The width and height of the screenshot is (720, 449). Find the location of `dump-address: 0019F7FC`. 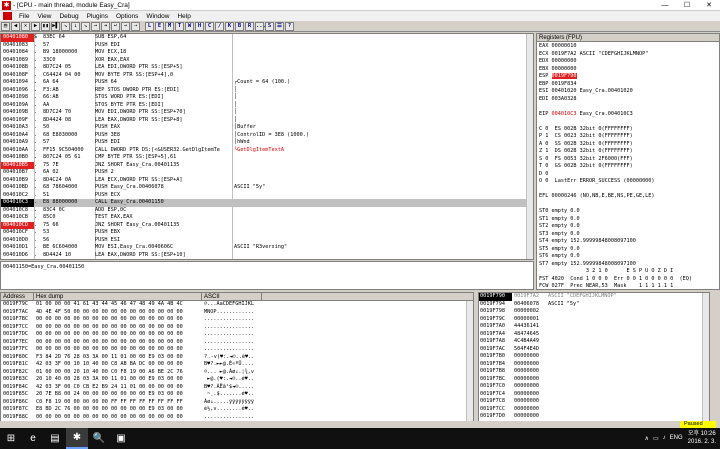

dump-address: 0019F7FC is located at coordinates (17, 350).